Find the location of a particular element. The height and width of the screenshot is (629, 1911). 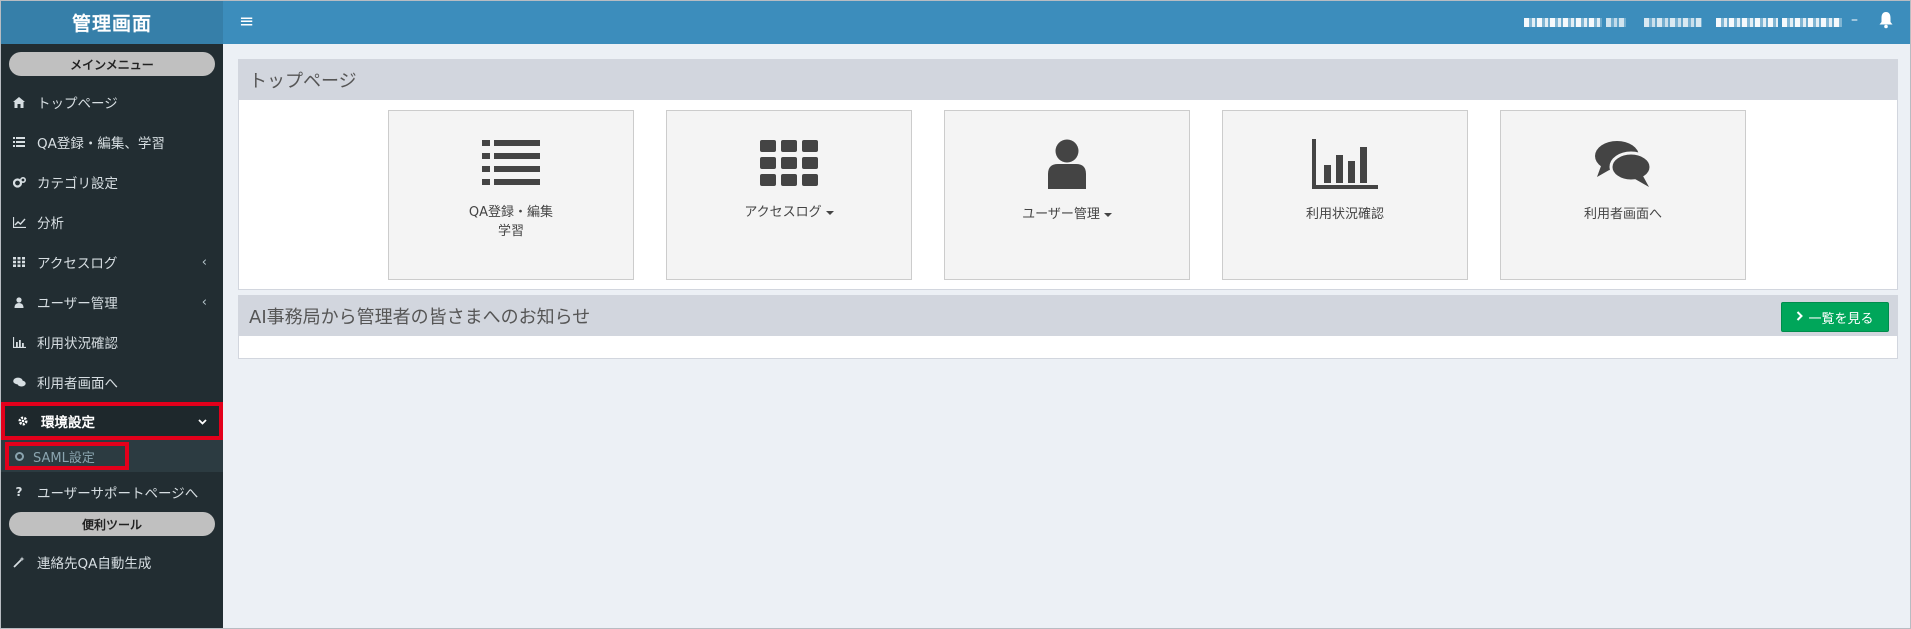

main-menu-header: メインメニュー is located at coordinates (112, 64).